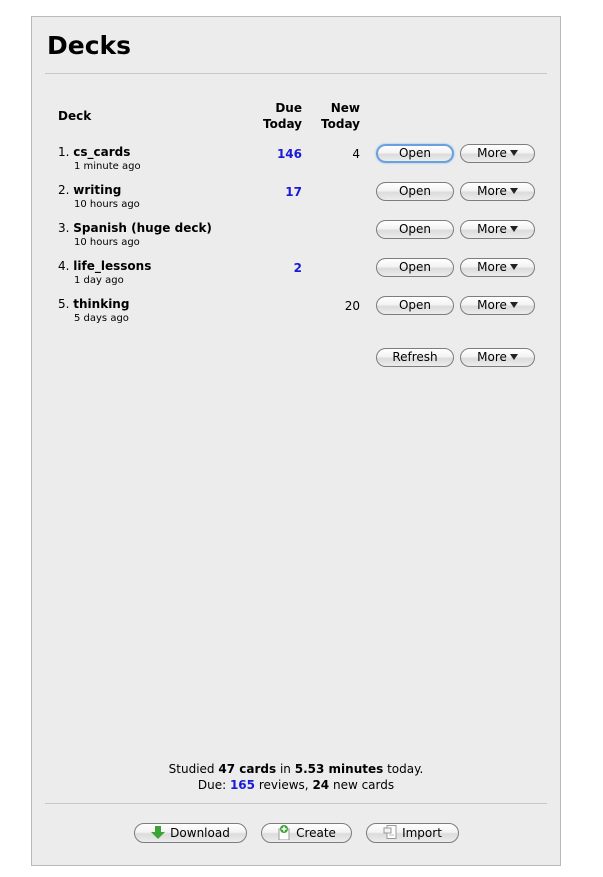 The width and height of the screenshot is (603, 877). Describe the element at coordinates (64, 190) in the screenshot. I see `deck-index: 2.` at that location.